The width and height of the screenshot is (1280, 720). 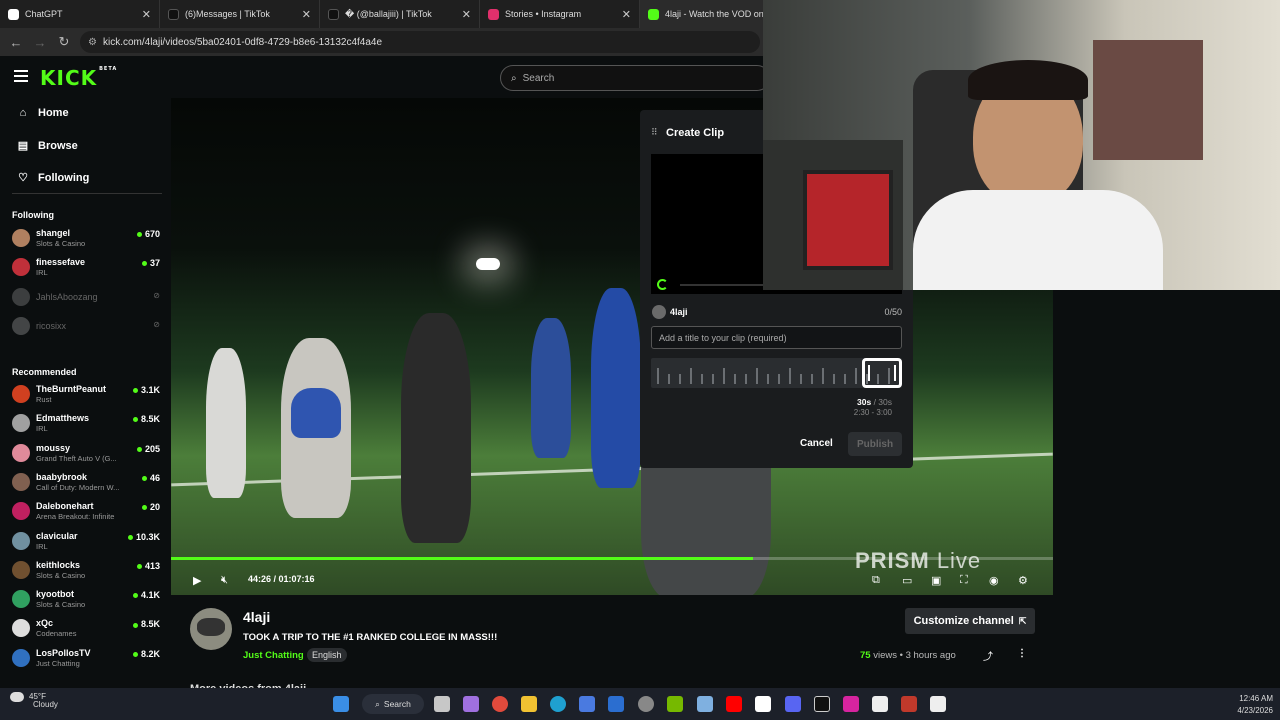 I want to click on cancel-button: Cancel, so click(x=816, y=443).